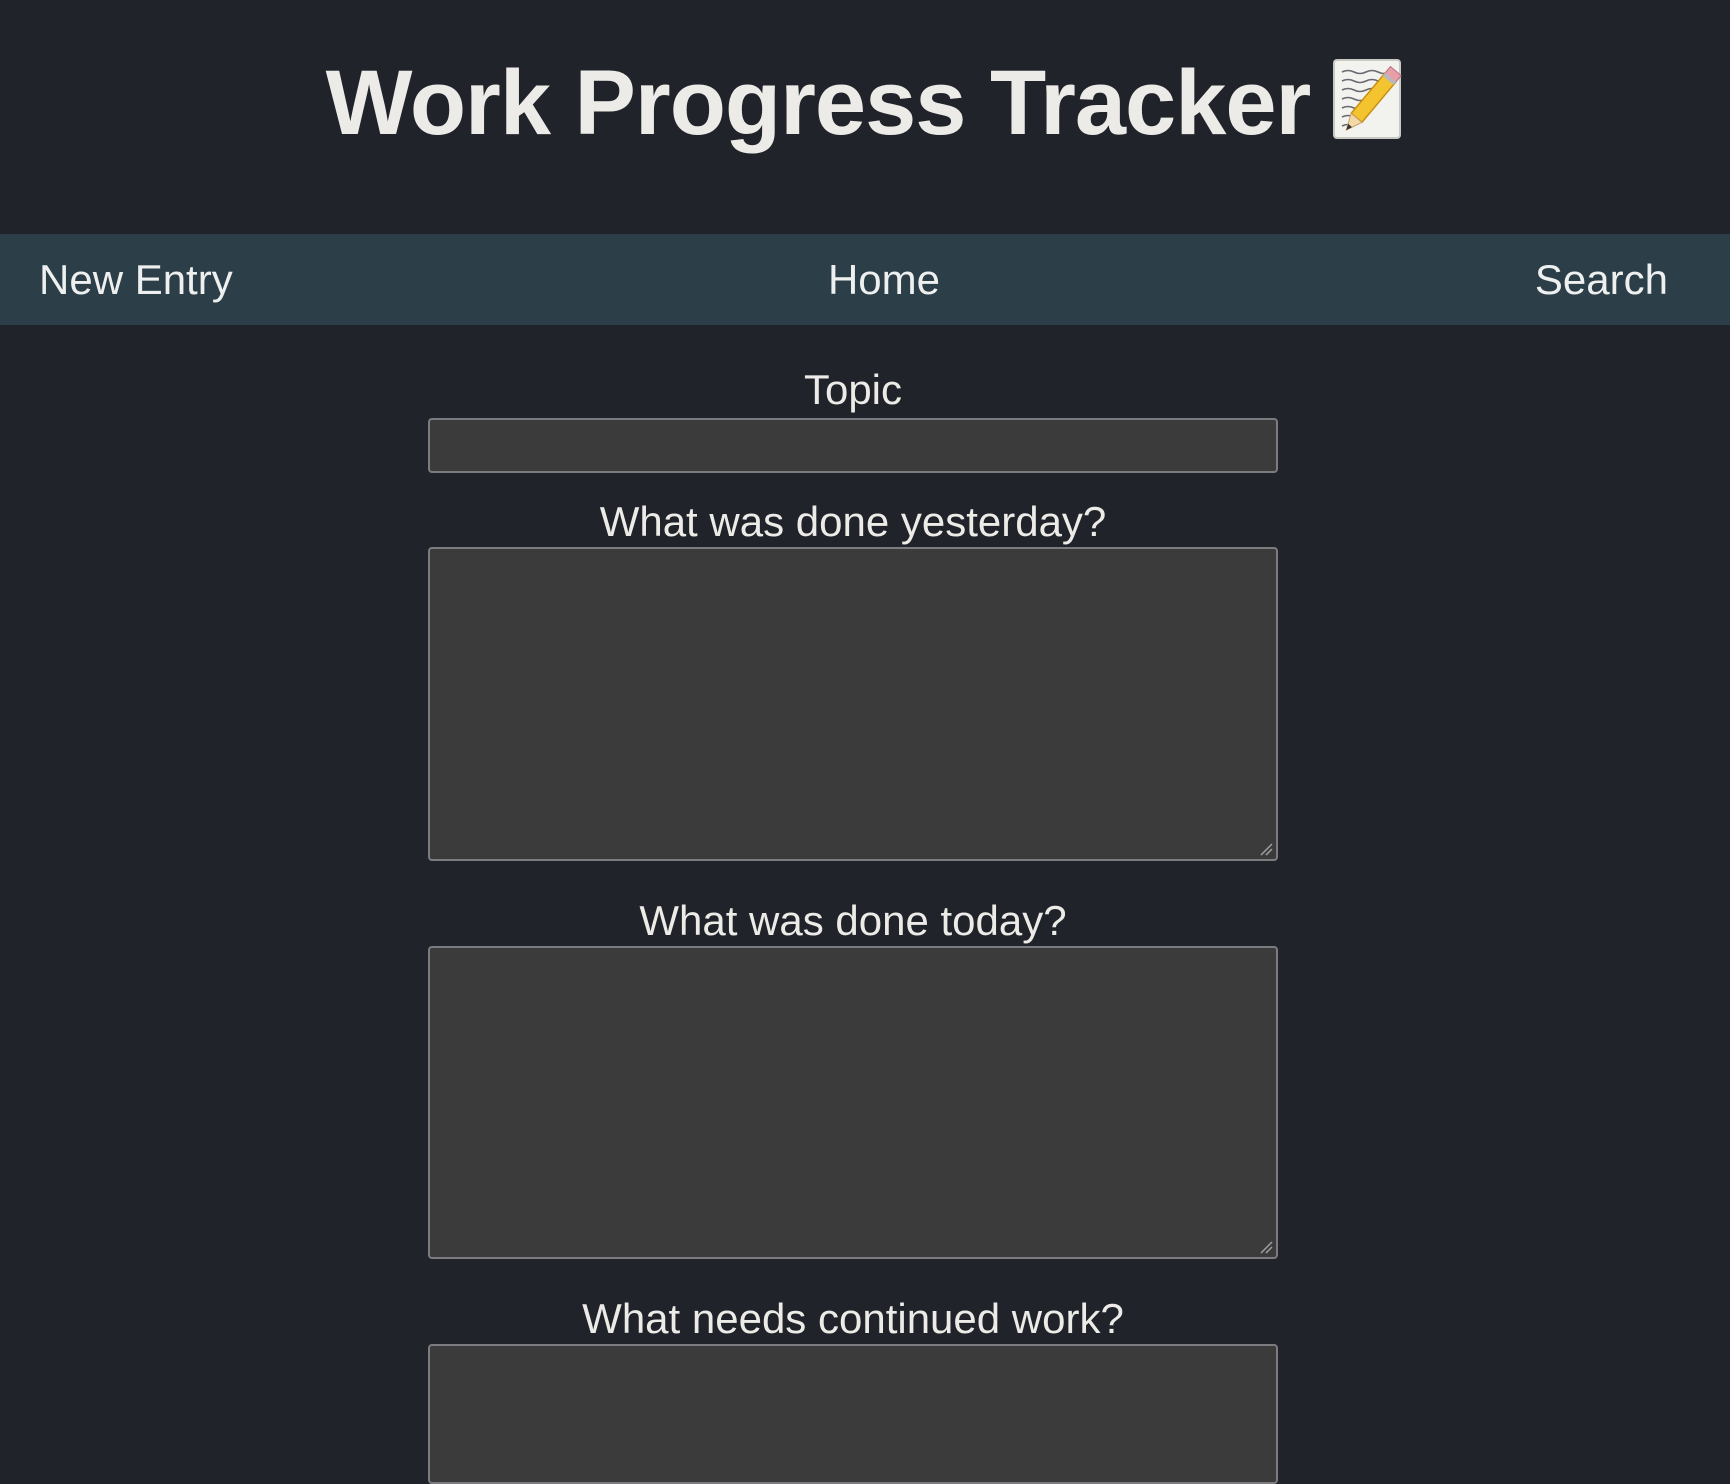 This screenshot has width=1730, height=1484. I want to click on continued-textarea, so click(853, 1414).